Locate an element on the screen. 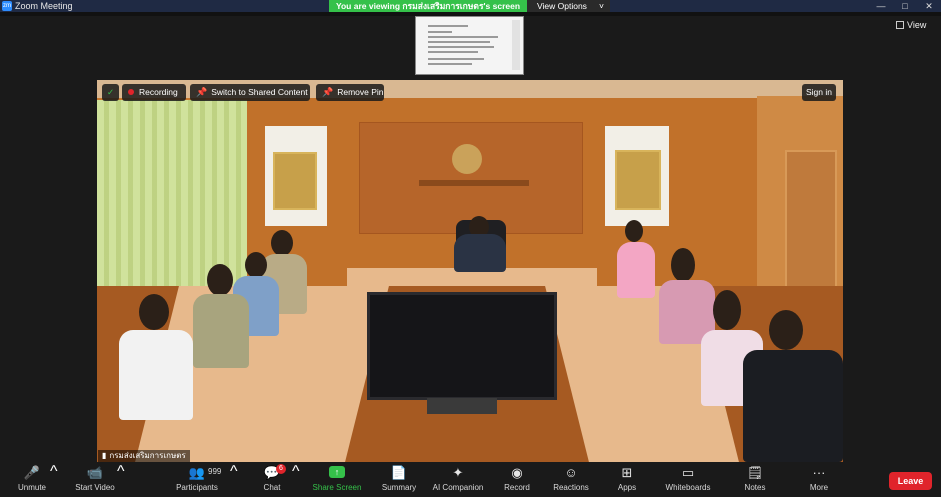  window-title: Zoom Meeting is located at coordinates (44, 6).